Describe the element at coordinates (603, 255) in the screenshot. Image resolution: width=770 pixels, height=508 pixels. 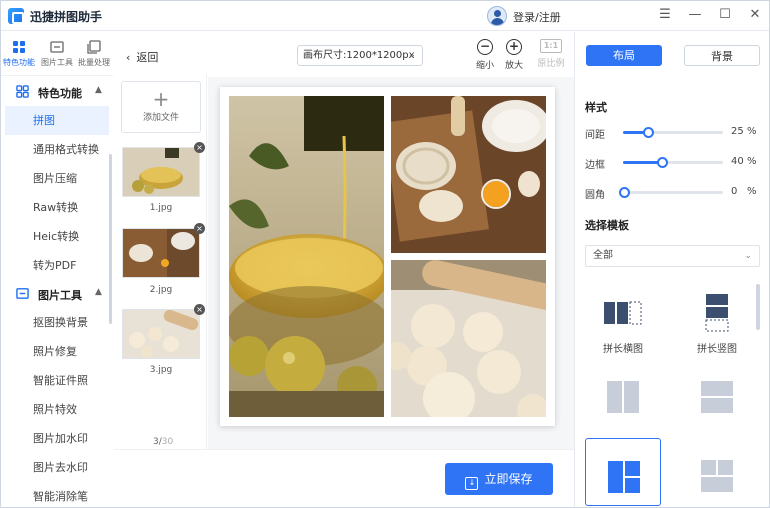
I see `template-filter-label: 全部` at that location.